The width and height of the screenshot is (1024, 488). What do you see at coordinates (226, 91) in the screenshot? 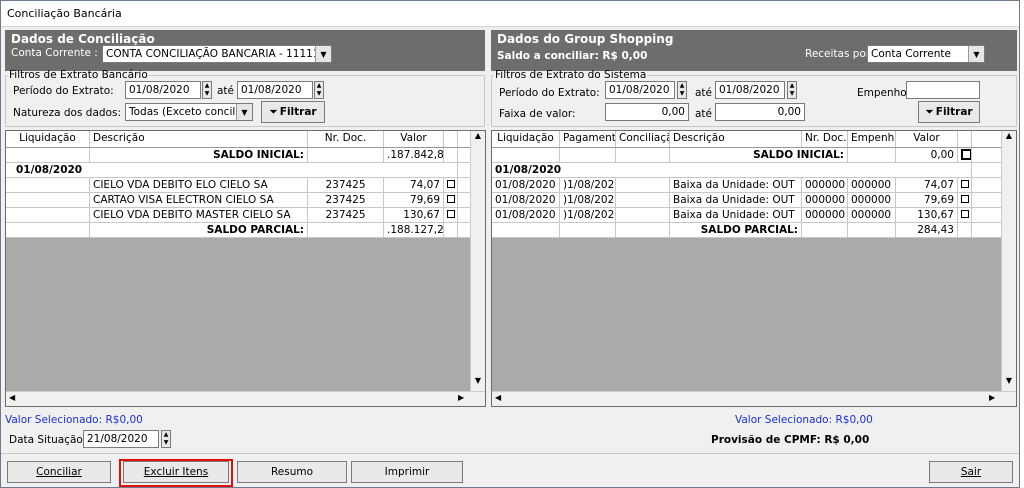
I see `ate-label-left: até` at bounding box center [226, 91].